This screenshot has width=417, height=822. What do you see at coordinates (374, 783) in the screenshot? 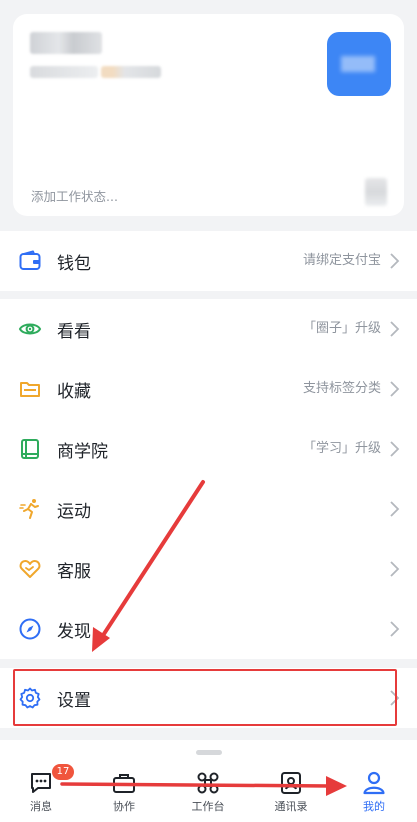
I see `person-icon` at bounding box center [374, 783].